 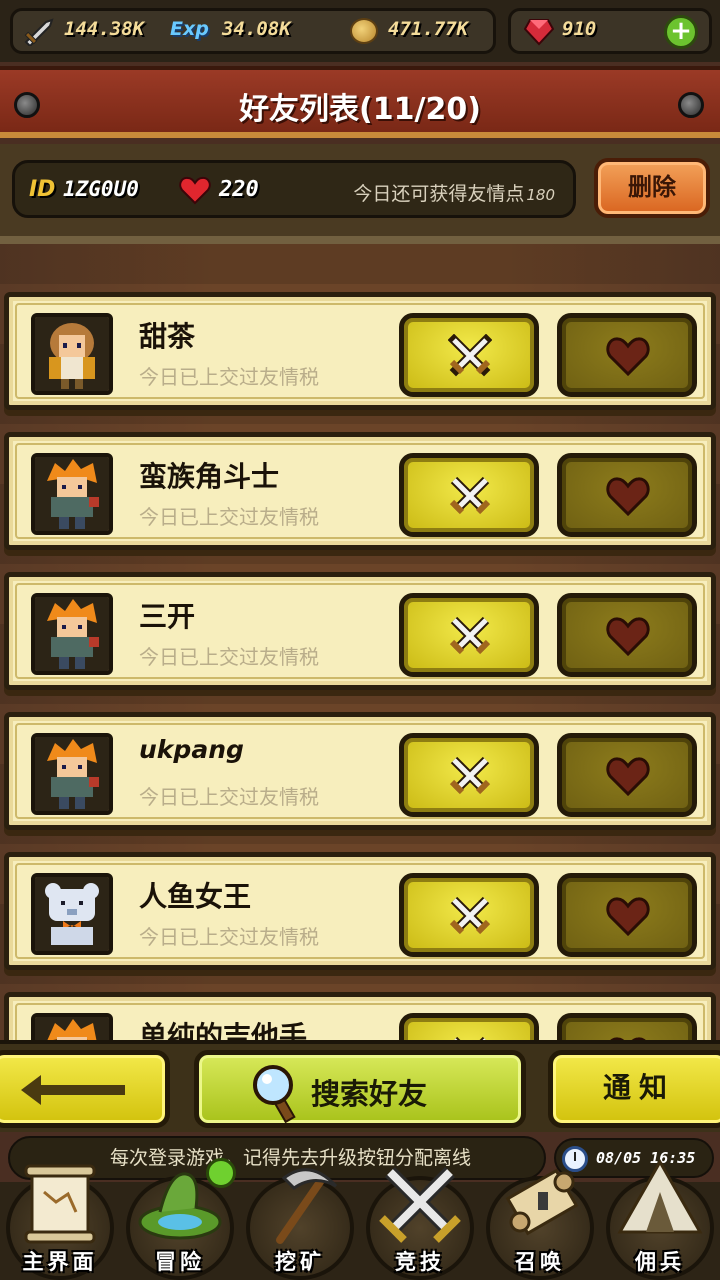 What do you see at coordinates (360, 771) in the screenshot?
I see `friend-row: ukpang 今日已上交过友情税` at bounding box center [360, 771].